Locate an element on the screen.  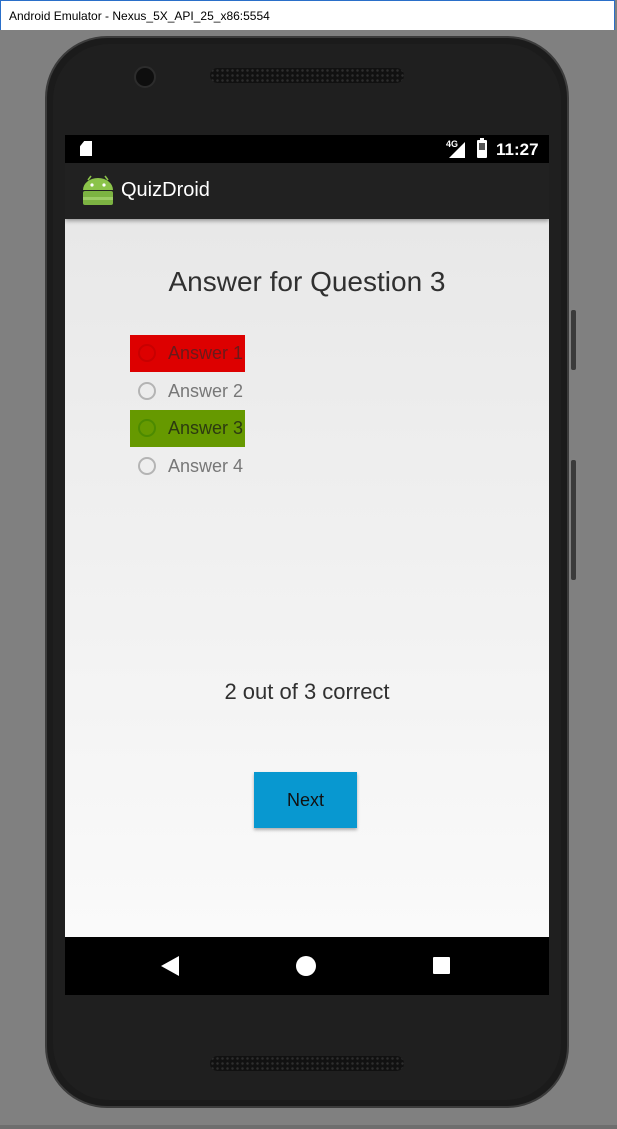
status-time: 11:27 is located at coordinates (517, 149).